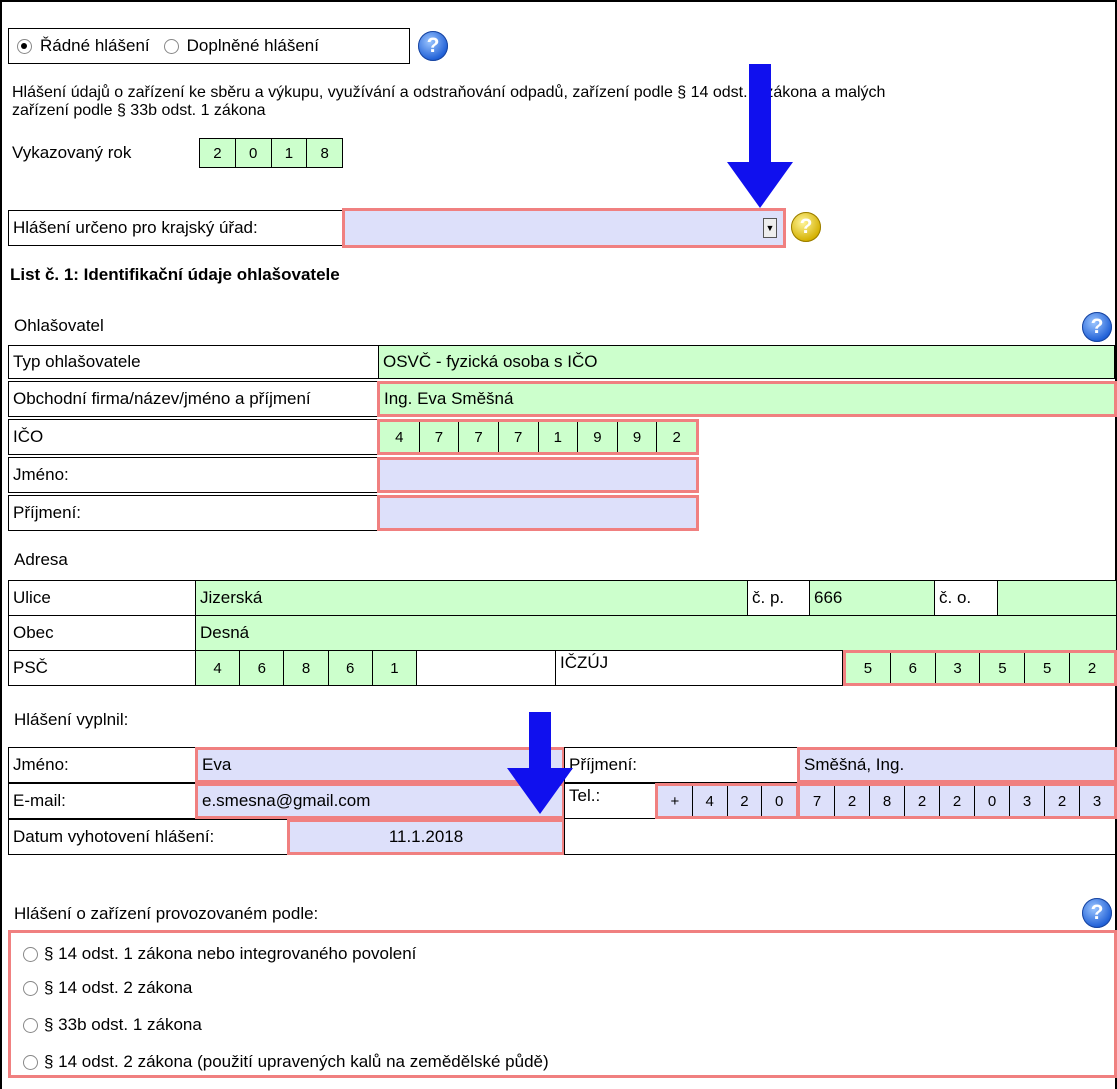 This screenshot has width=1117, height=1089. Describe the element at coordinates (1092, 668) in the screenshot. I see `iczuj-digit: 2` at that location.